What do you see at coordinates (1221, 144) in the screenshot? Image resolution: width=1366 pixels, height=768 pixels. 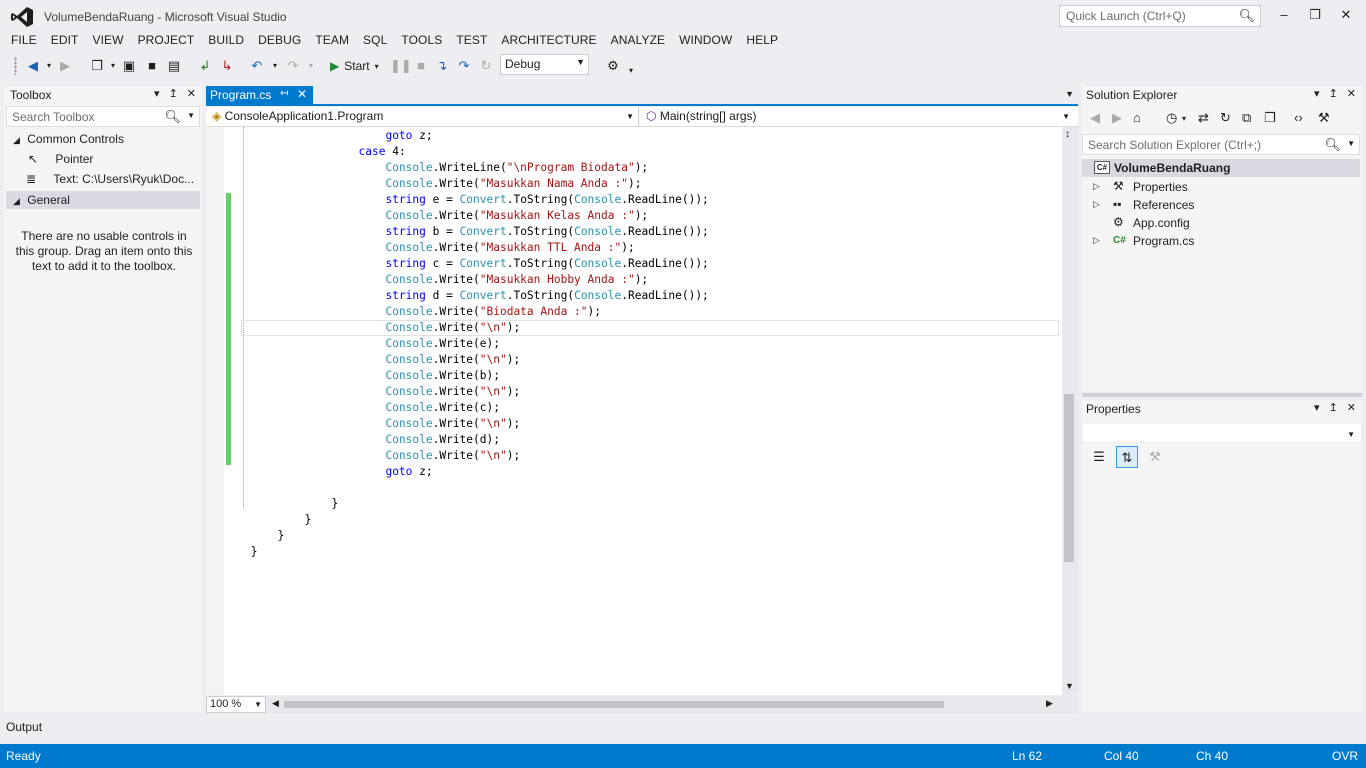 I see `solution-explorer-search-input: Search Solution Explorer (Ctrl+;) 🔍︎ ▼` at bounding box center [1221, 144].